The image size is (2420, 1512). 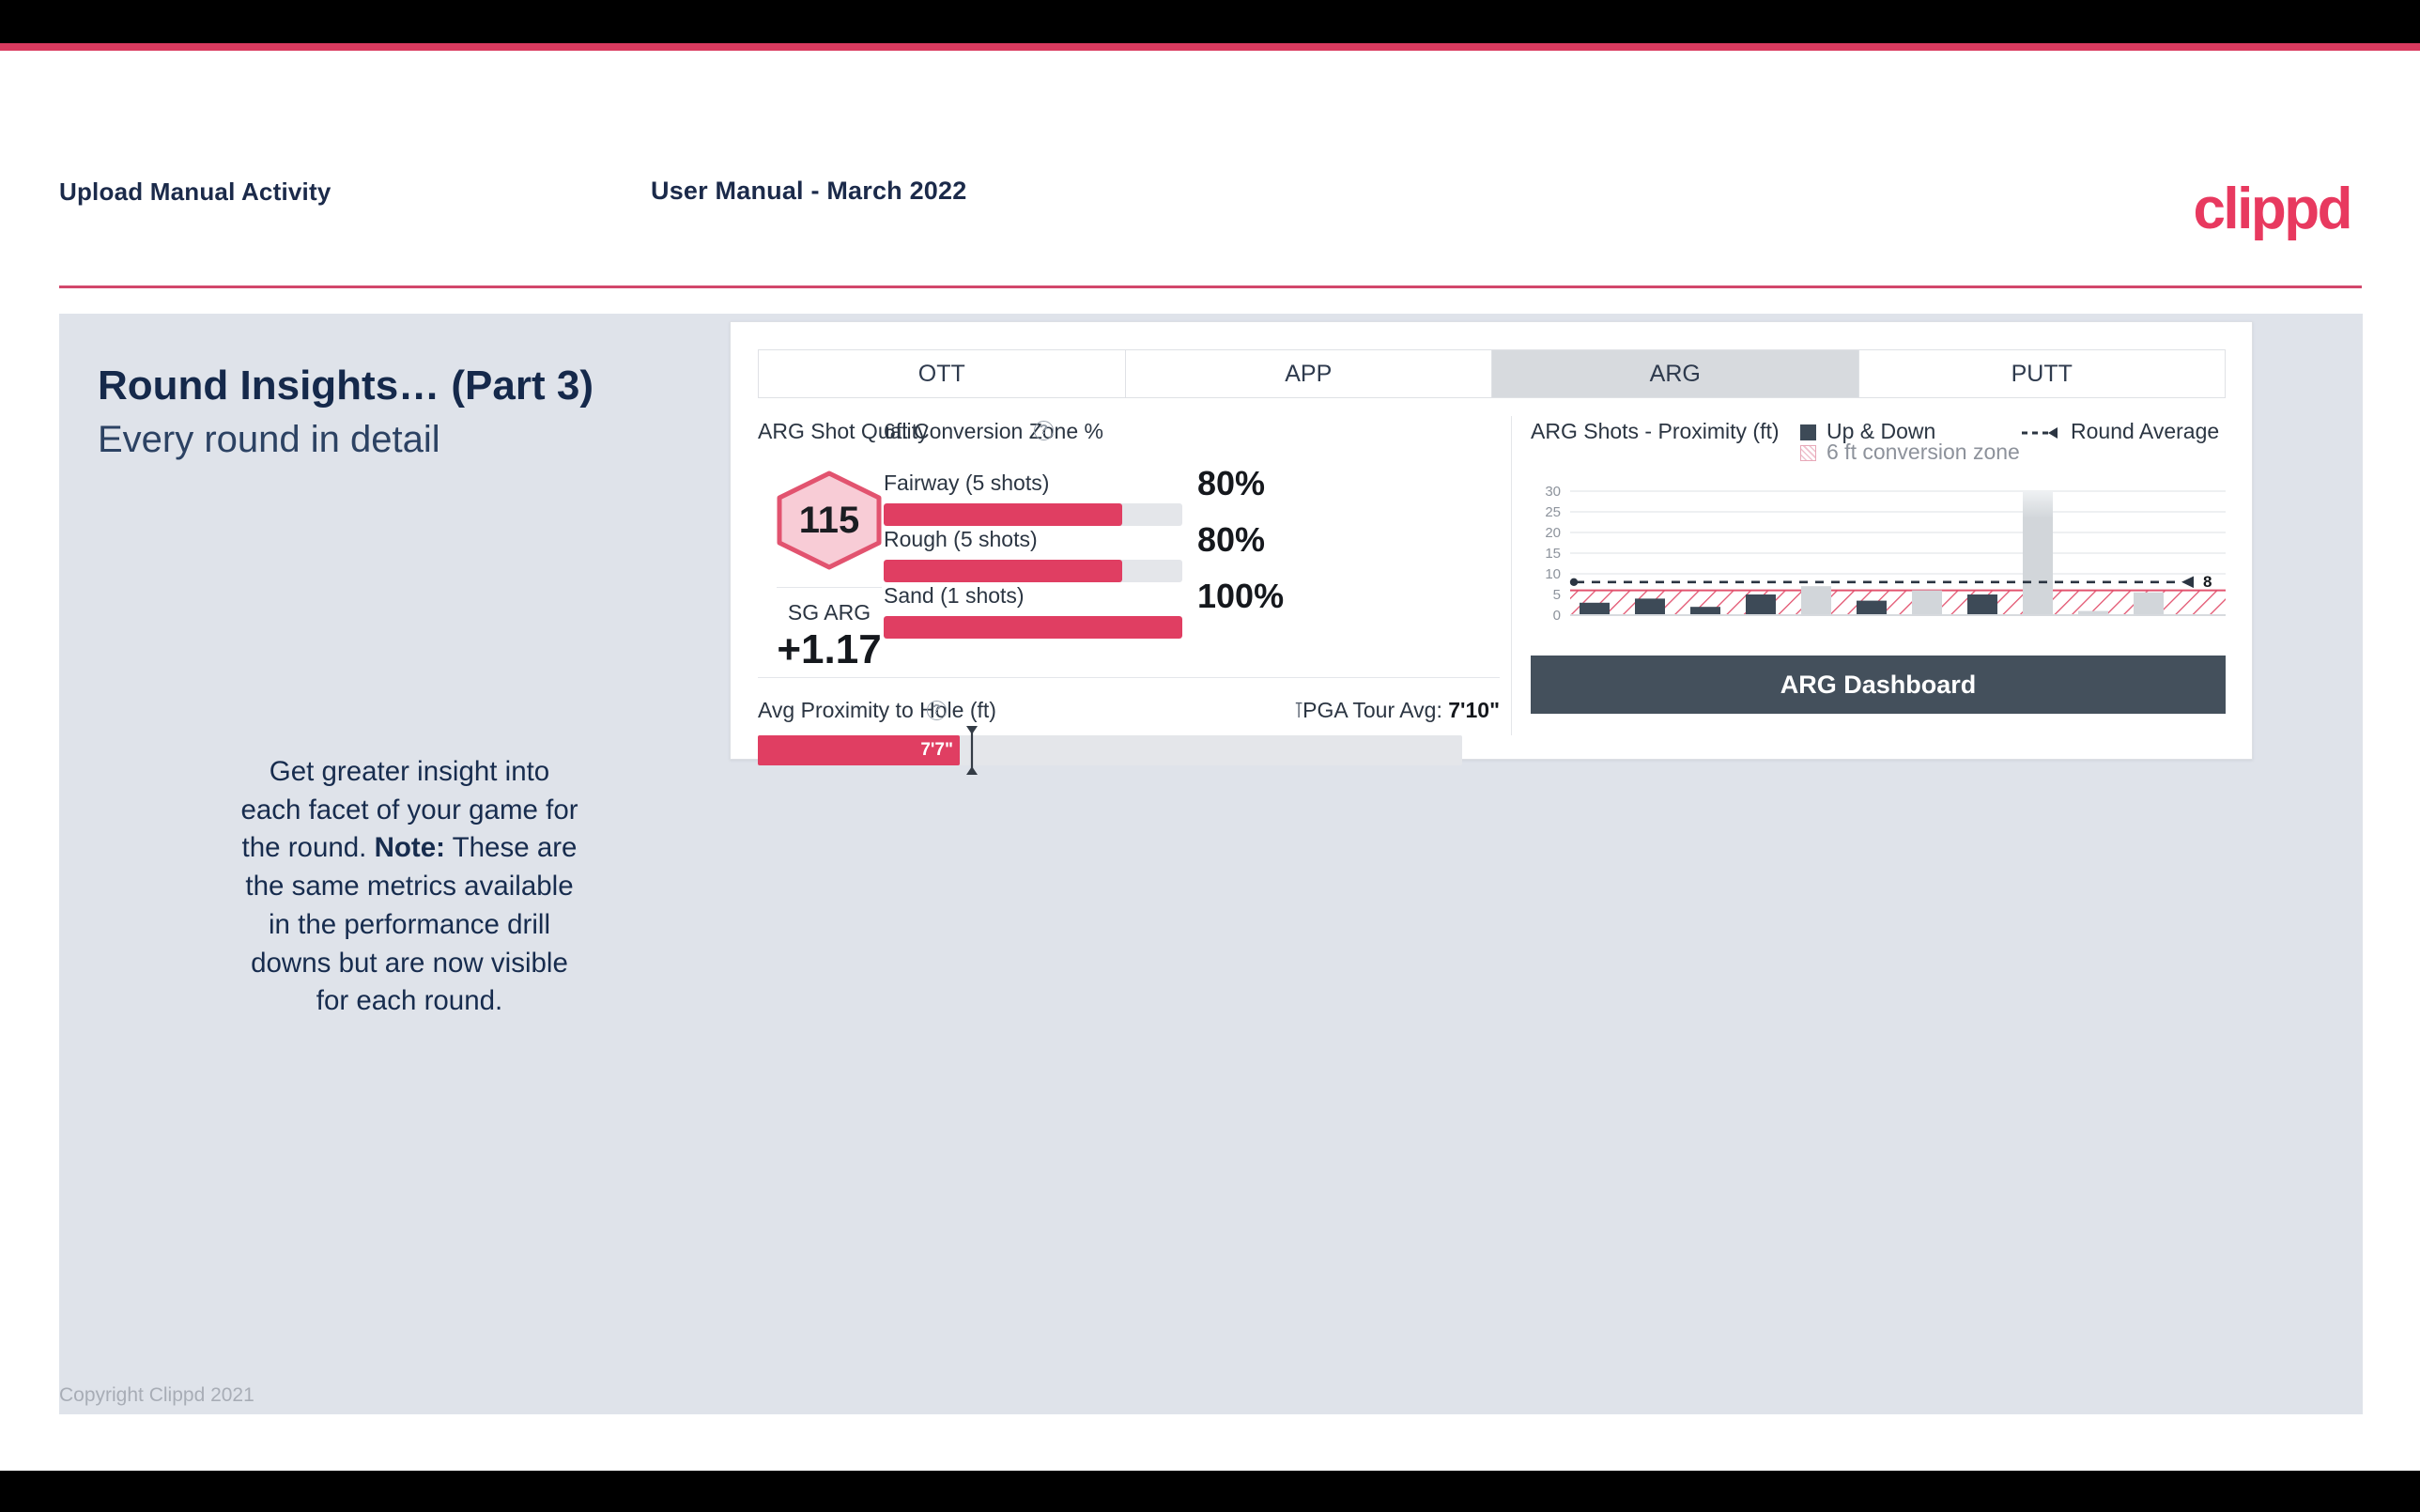 I want to click on legend-hatched-square-icon, so click(x=1808, y=453).